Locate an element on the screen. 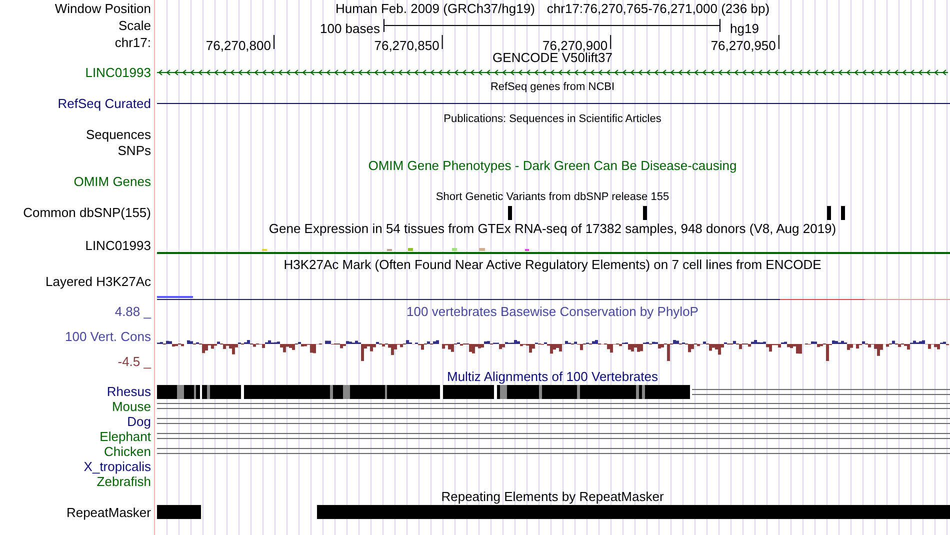  track-label: -4.5 _ is located at coordinates (134, 361).